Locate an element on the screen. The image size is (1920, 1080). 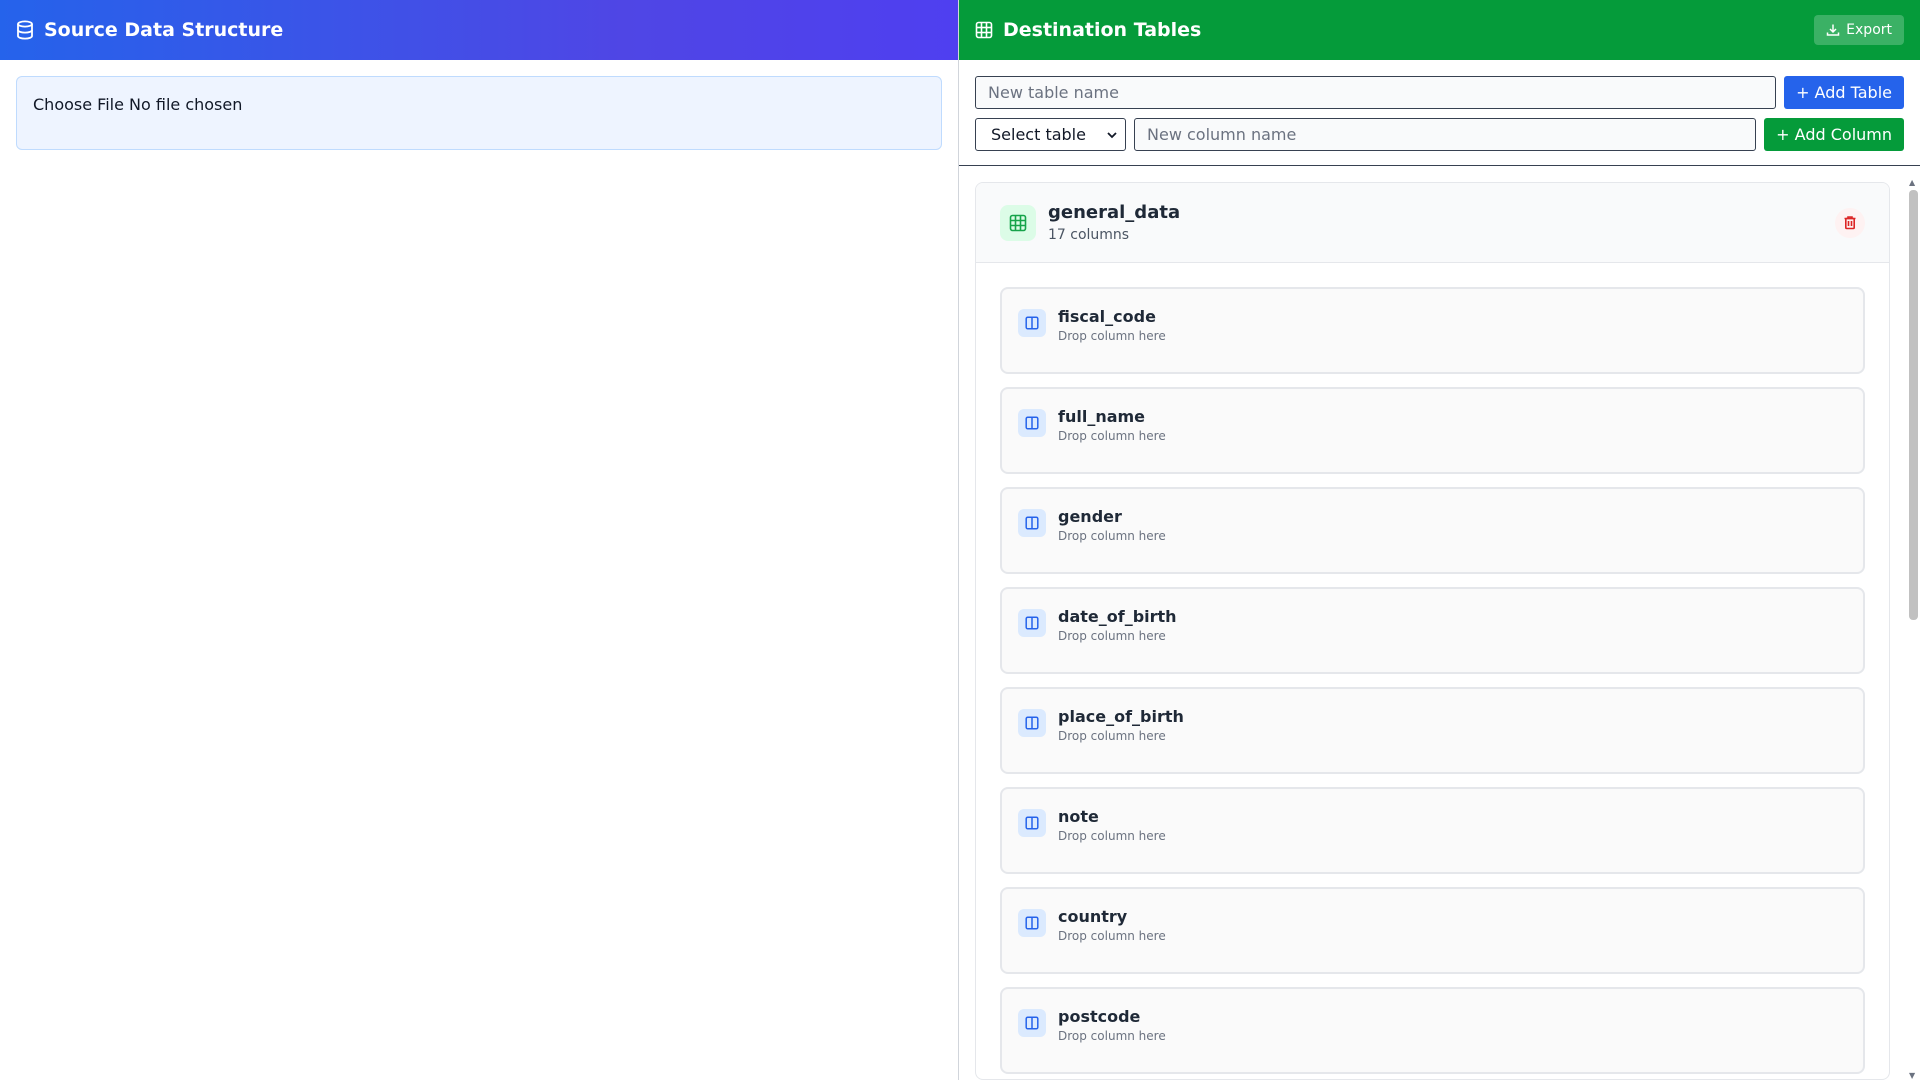
scroll-down-arrow-icon: ▼ is located at coordinates (1912, 1075).